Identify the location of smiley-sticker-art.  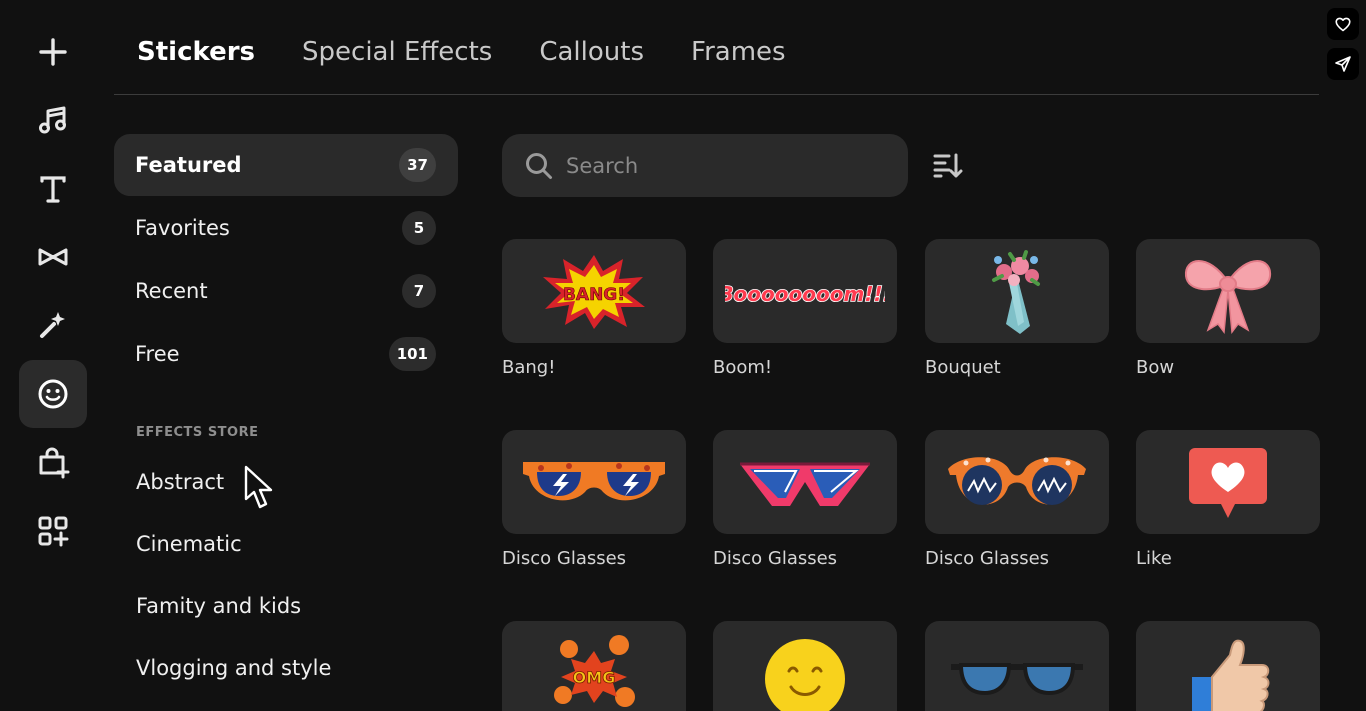
(805, 675).